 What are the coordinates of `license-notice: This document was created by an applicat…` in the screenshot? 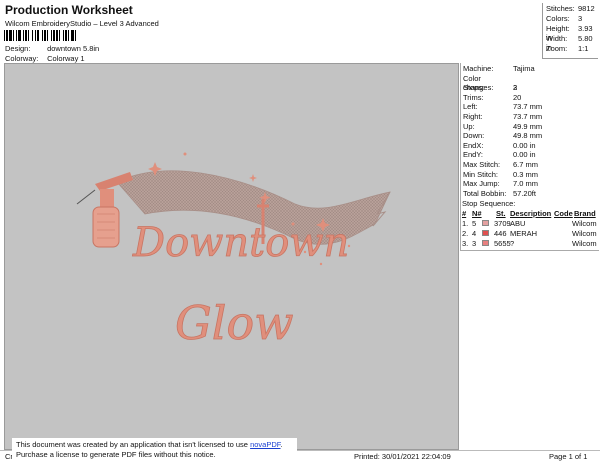 It's located at (154, 449).